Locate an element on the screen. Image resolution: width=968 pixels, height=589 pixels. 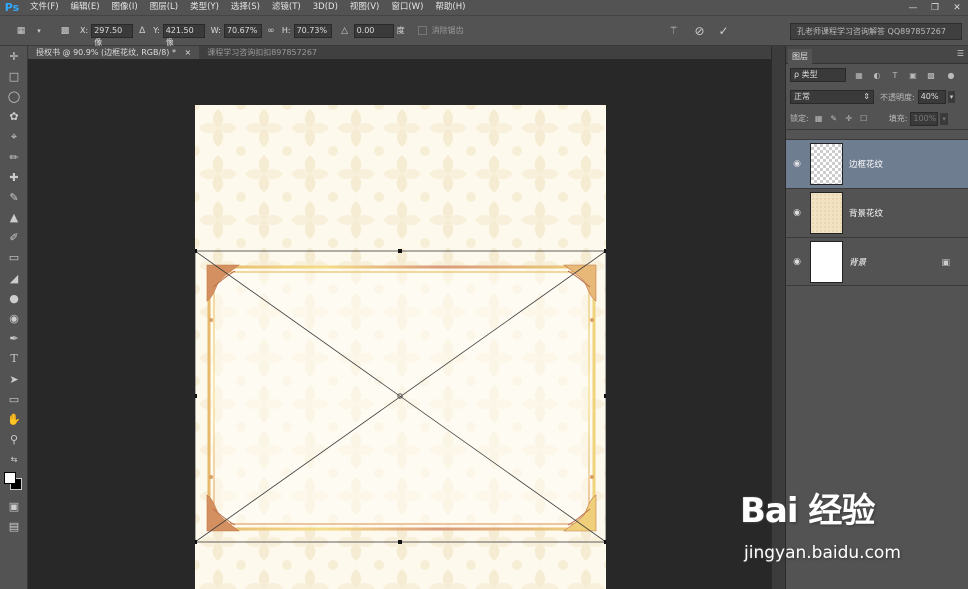
cancel-transform-icon: ⊘ is located at coordinates (700, 31).